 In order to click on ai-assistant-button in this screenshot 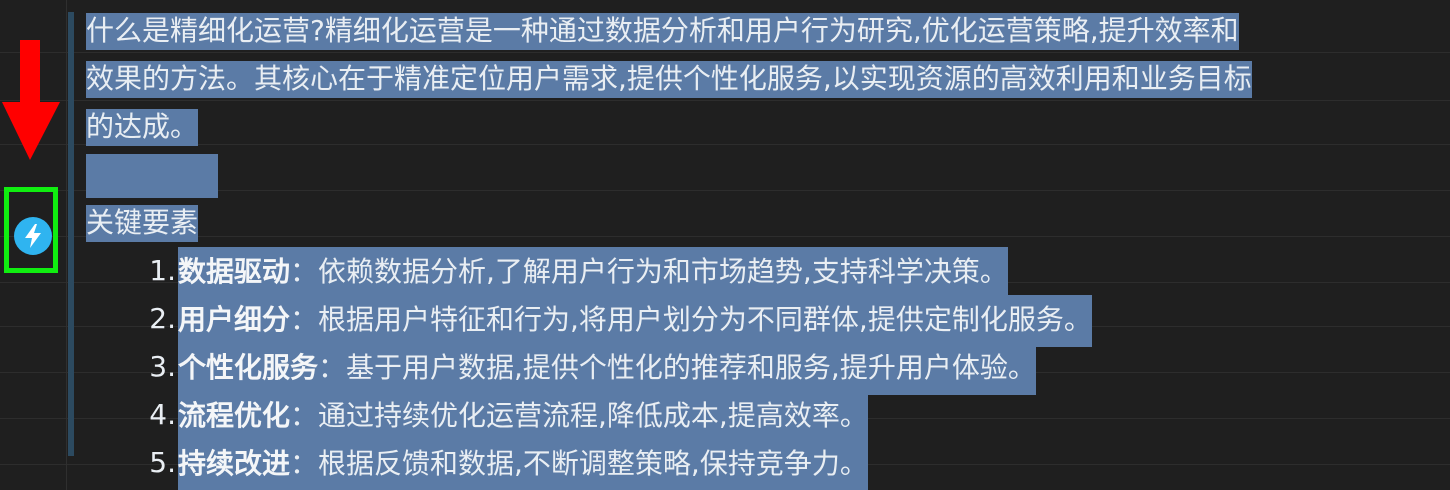, I will do `click(33, 236)`.